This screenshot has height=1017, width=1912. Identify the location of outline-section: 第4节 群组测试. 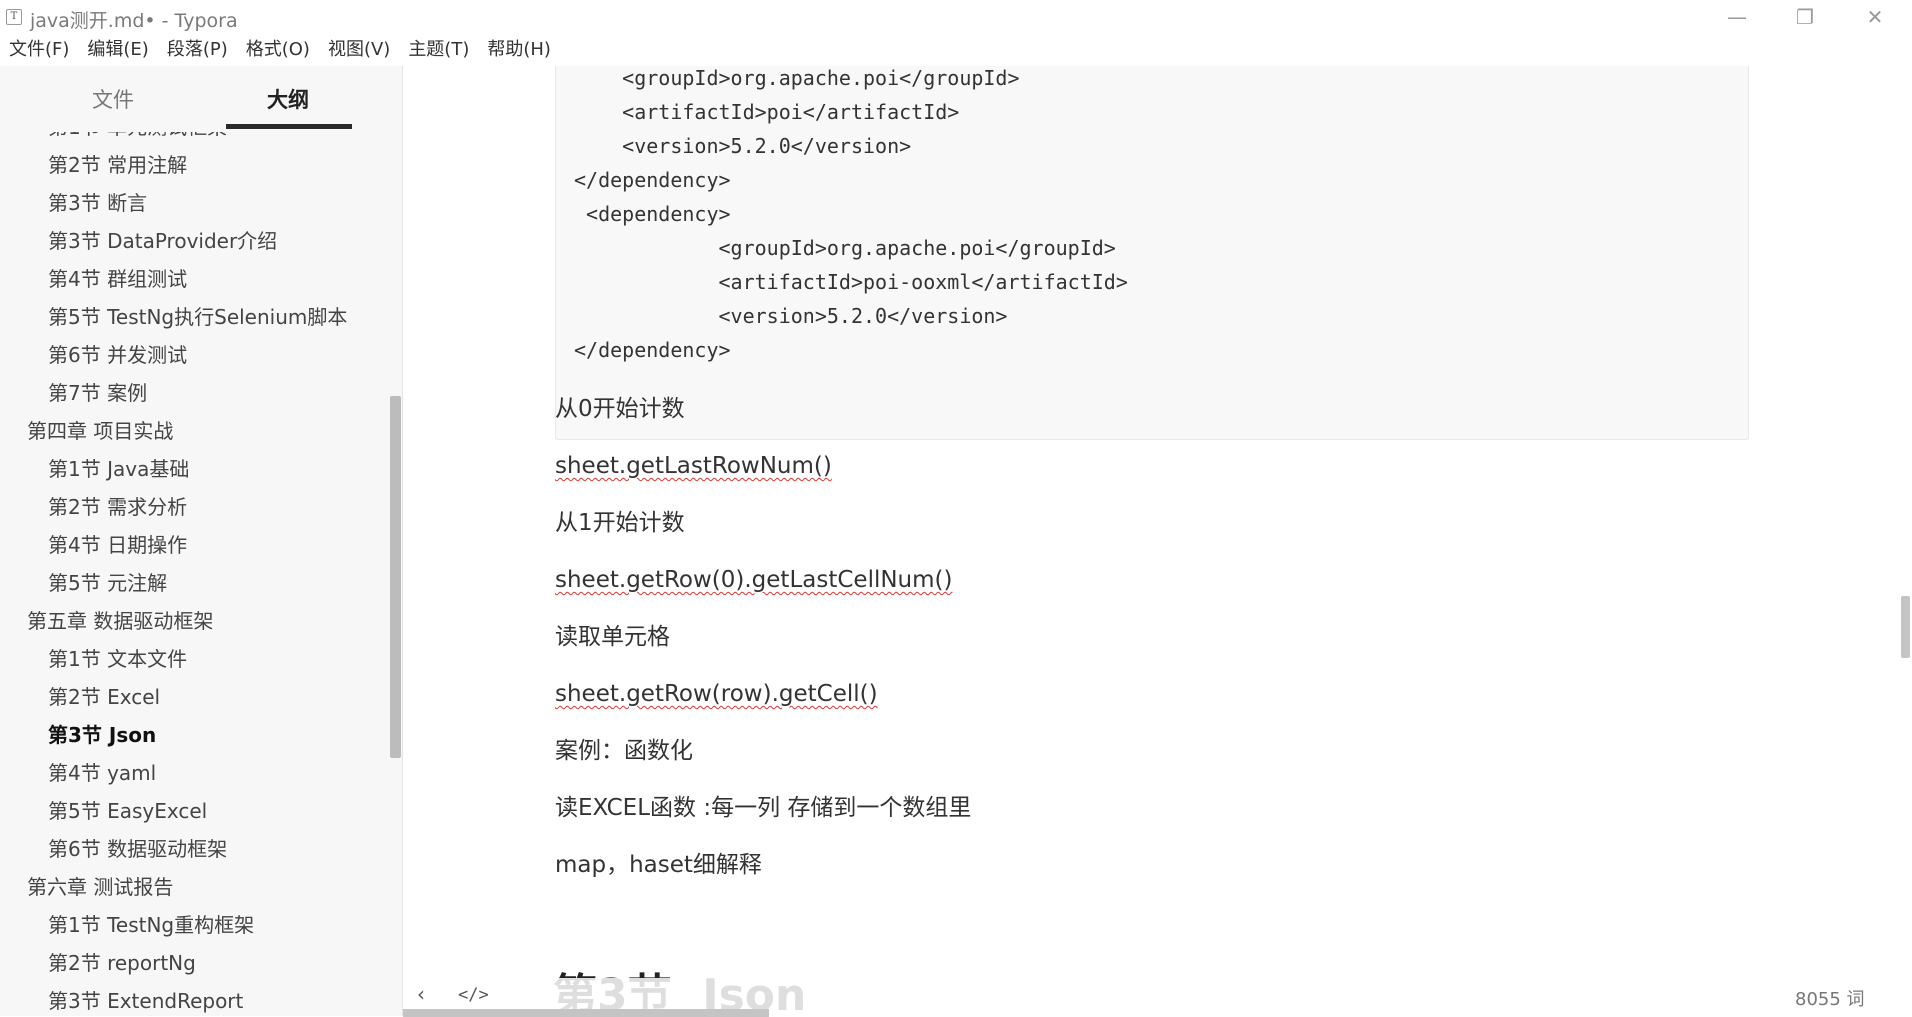
(117, 279).